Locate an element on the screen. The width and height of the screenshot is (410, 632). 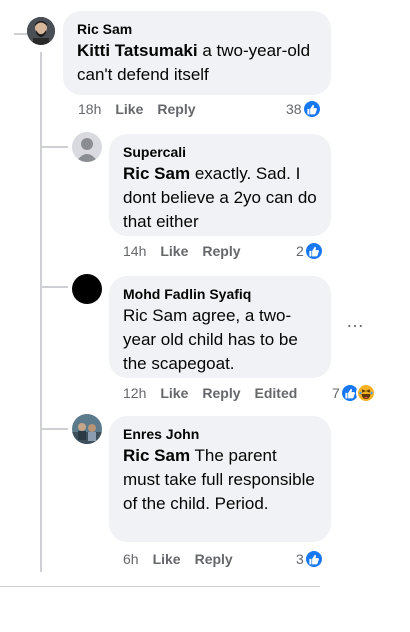
mention-link: Kitti Tatsumaki is located at coordinates (137, 50).